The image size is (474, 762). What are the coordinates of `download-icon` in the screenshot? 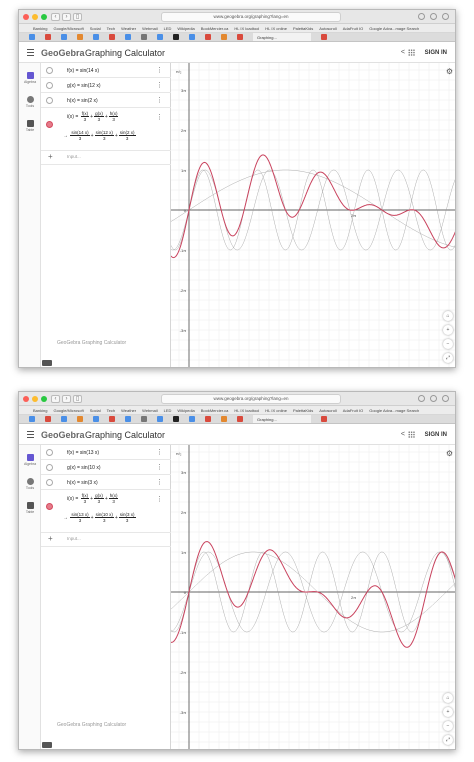 It's located at (421, 398).